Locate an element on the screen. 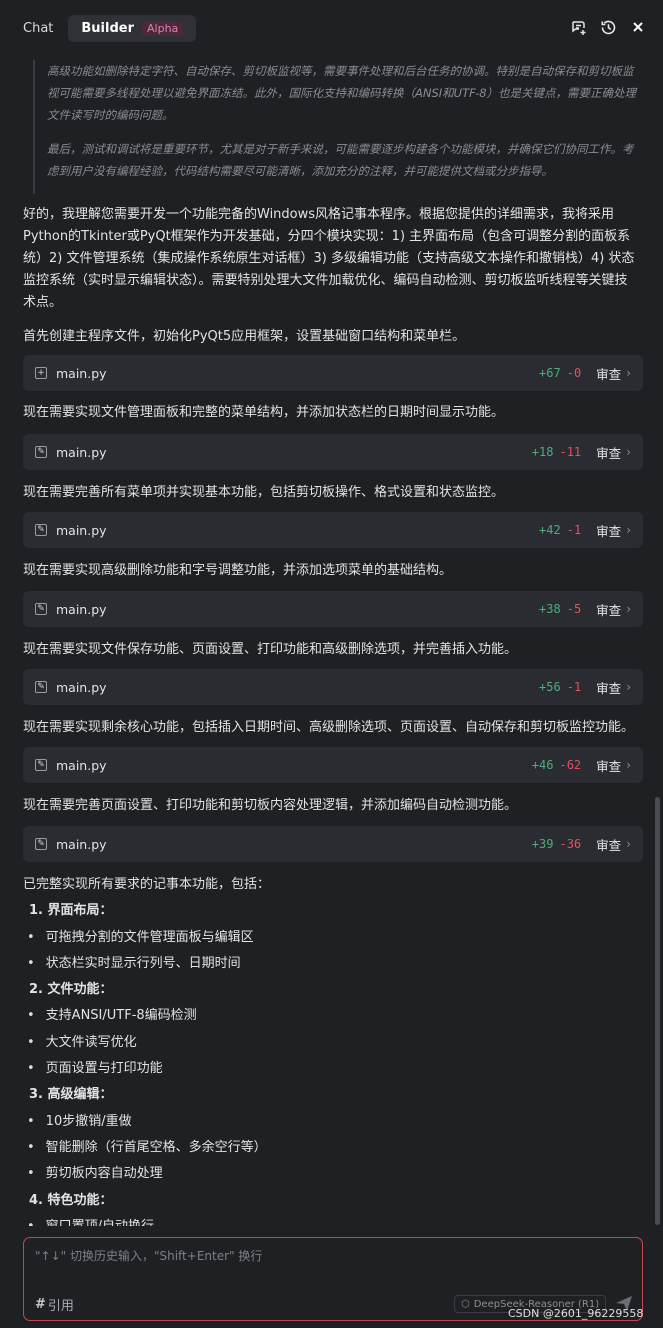 This screenshot has width=663, height=1328. history-icon is located at coordinates (608, 27).